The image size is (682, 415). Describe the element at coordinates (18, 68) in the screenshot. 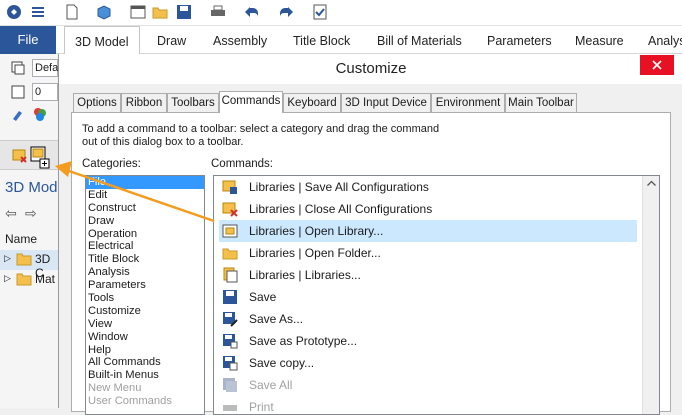

I see `layers-icon` at that location.